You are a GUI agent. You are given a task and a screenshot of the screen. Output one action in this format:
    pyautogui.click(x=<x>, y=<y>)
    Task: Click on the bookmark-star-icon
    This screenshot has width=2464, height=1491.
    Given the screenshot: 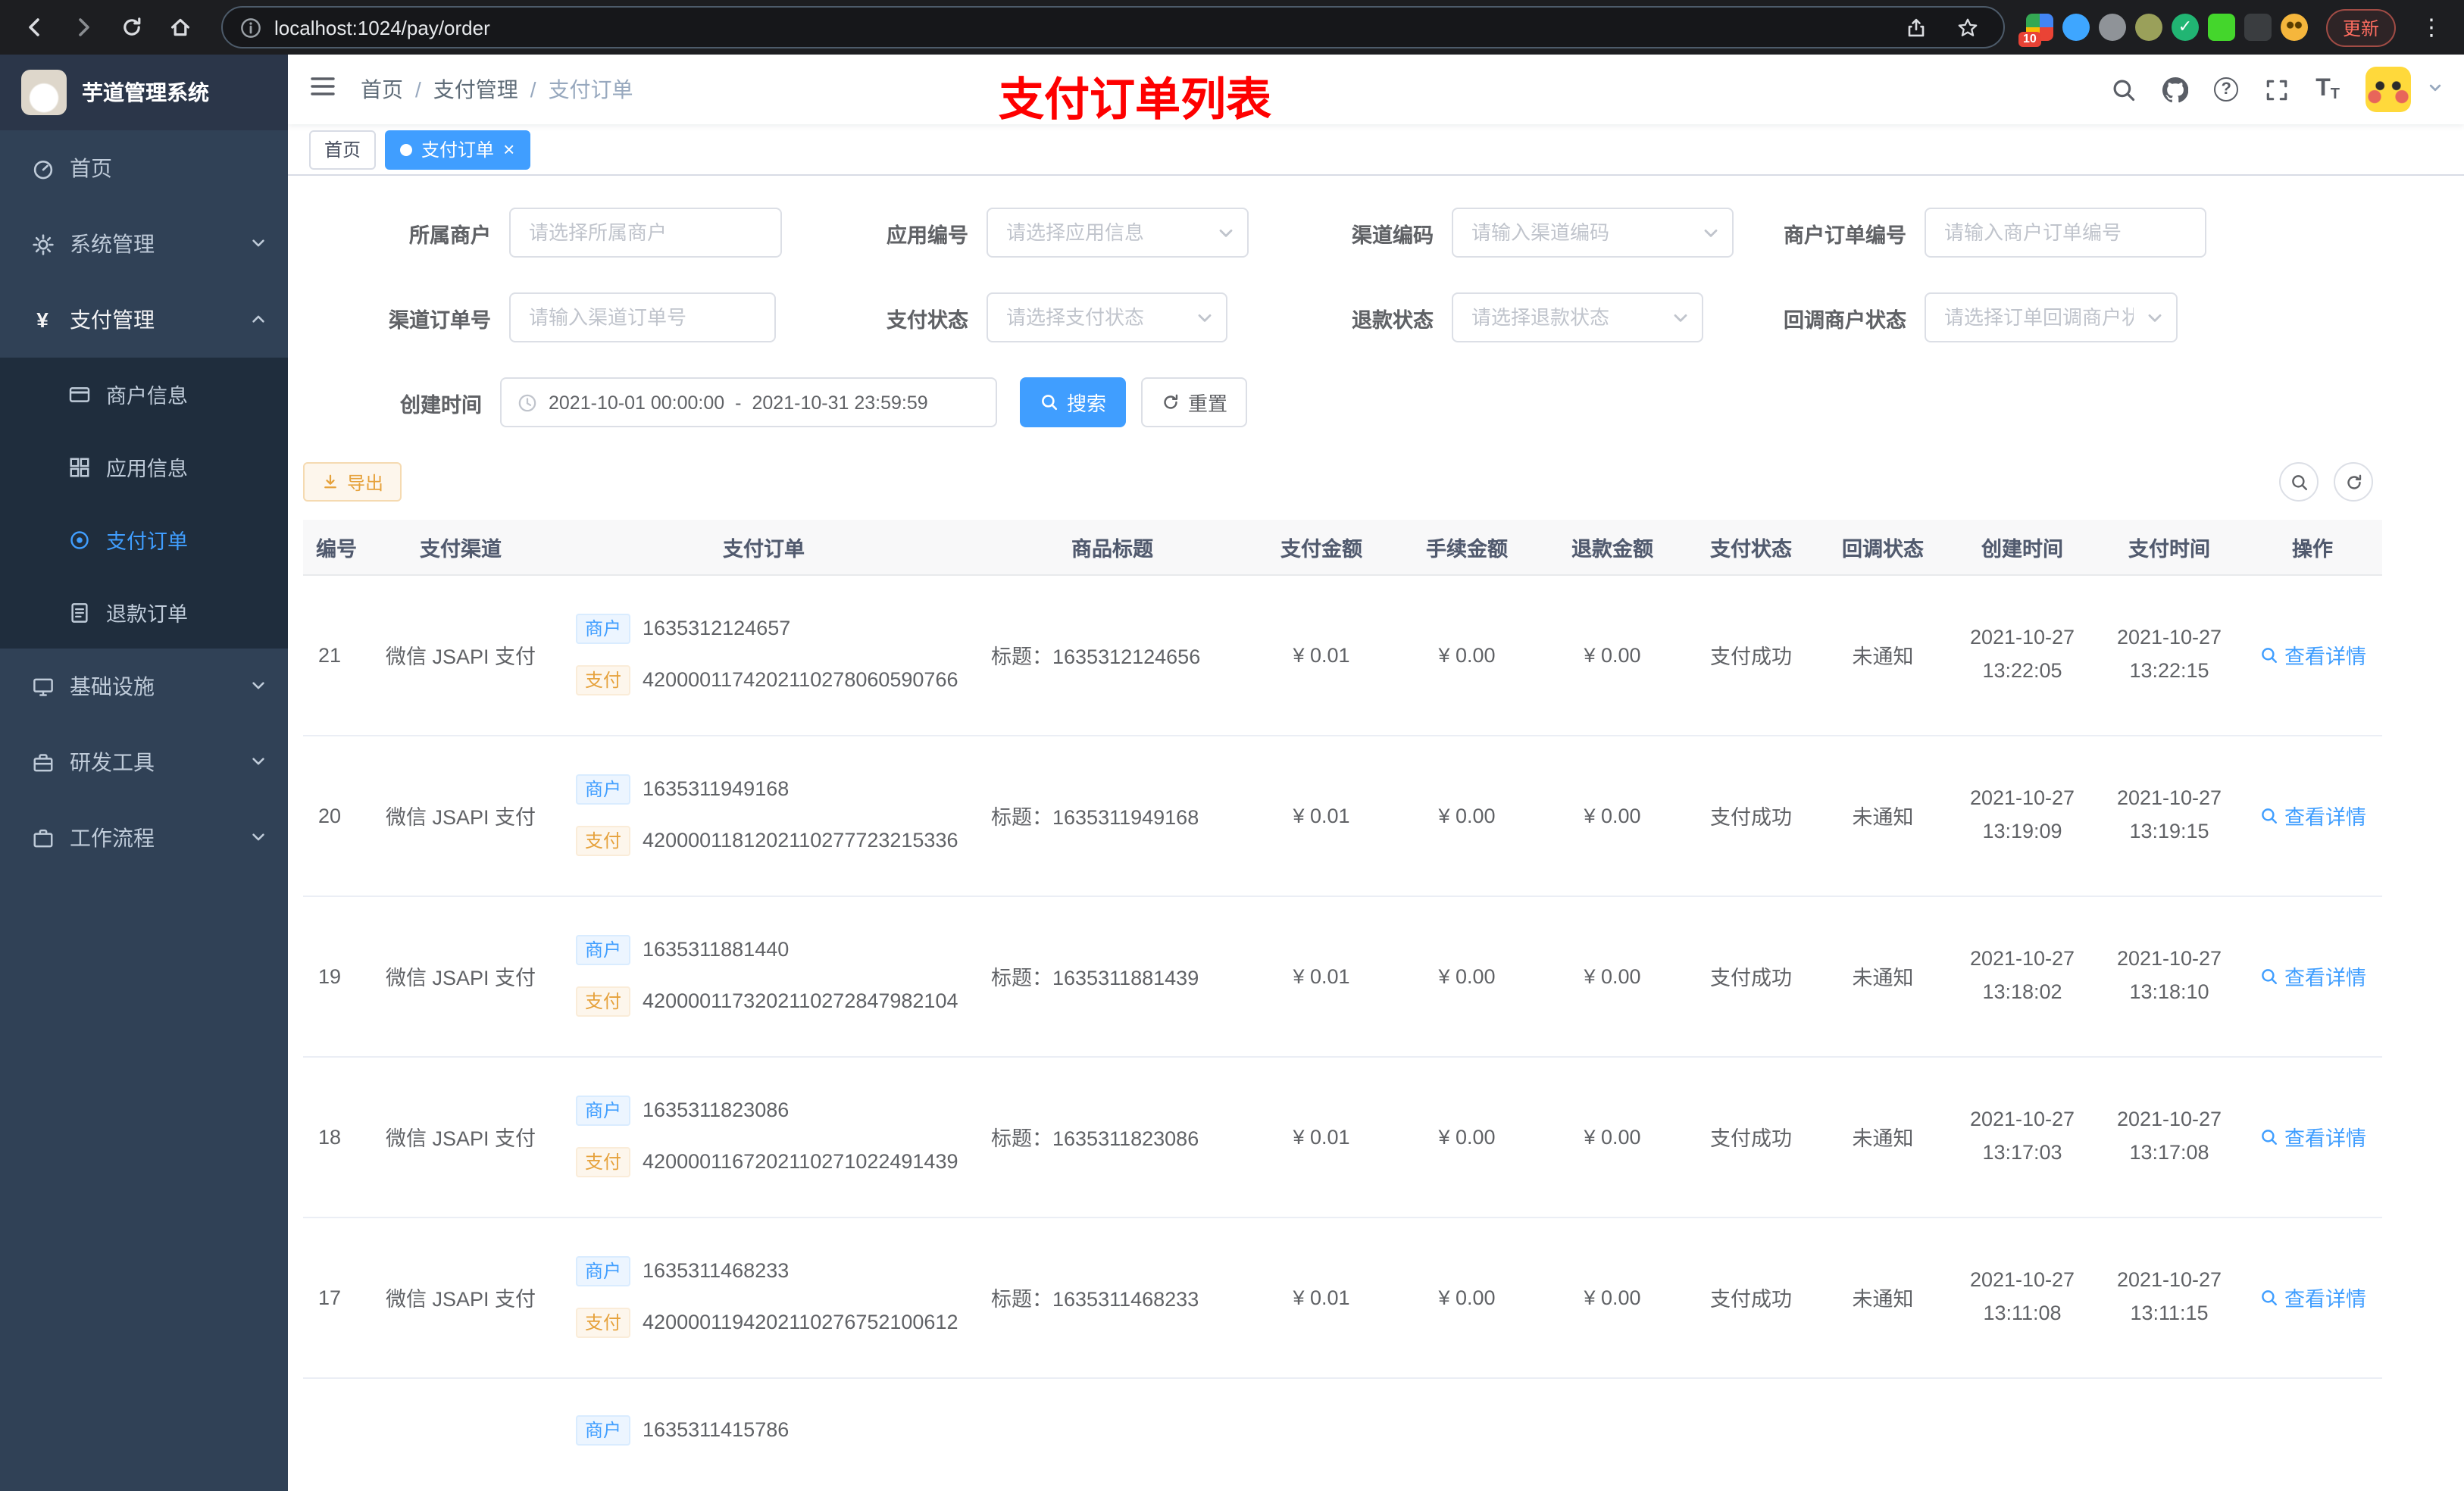 What is the action you would take?
    pyautogui.click(x=1968, y=27)
    